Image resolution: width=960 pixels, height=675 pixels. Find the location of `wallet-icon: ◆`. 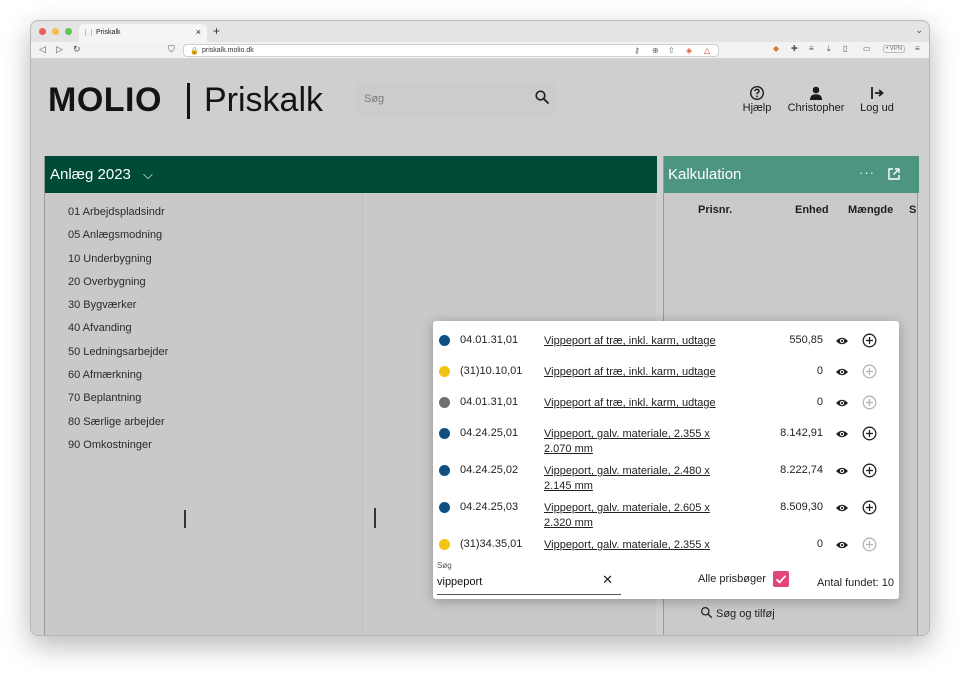

wallet-icon: ◆ is located at coordinates (776, 48).